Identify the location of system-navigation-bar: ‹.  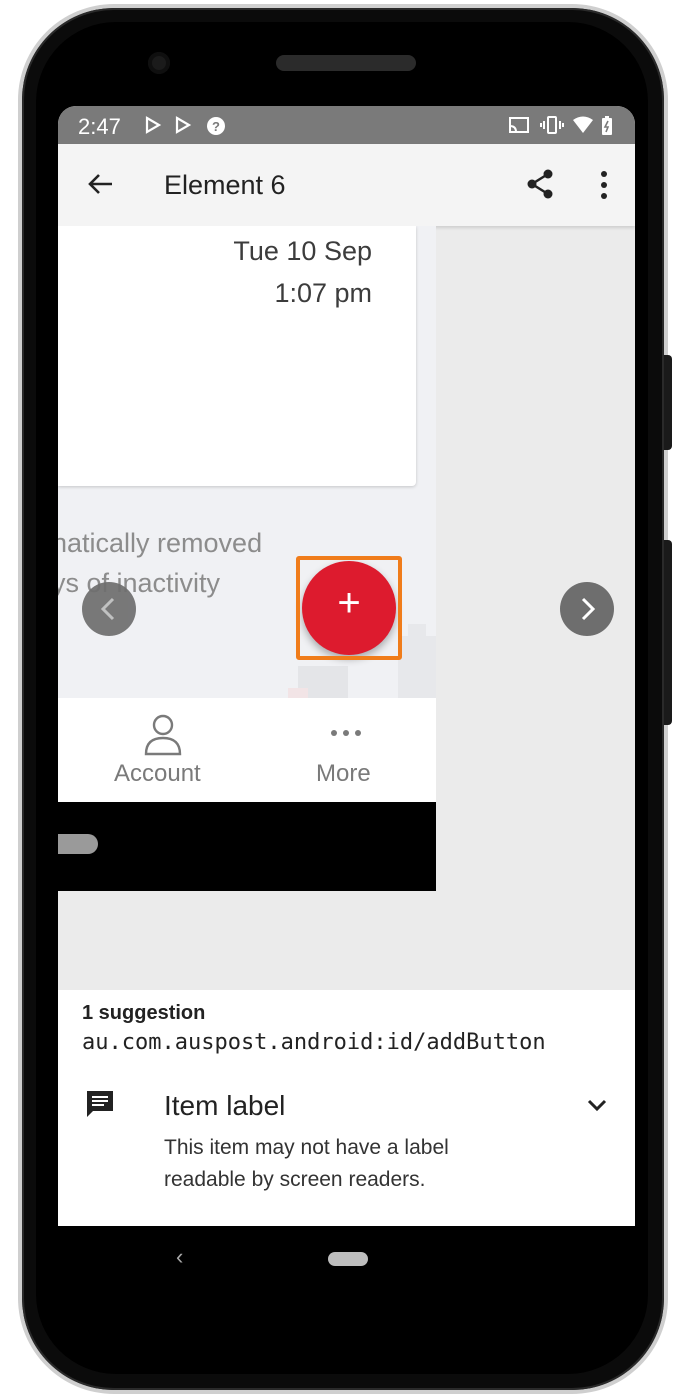
(346, 1258).